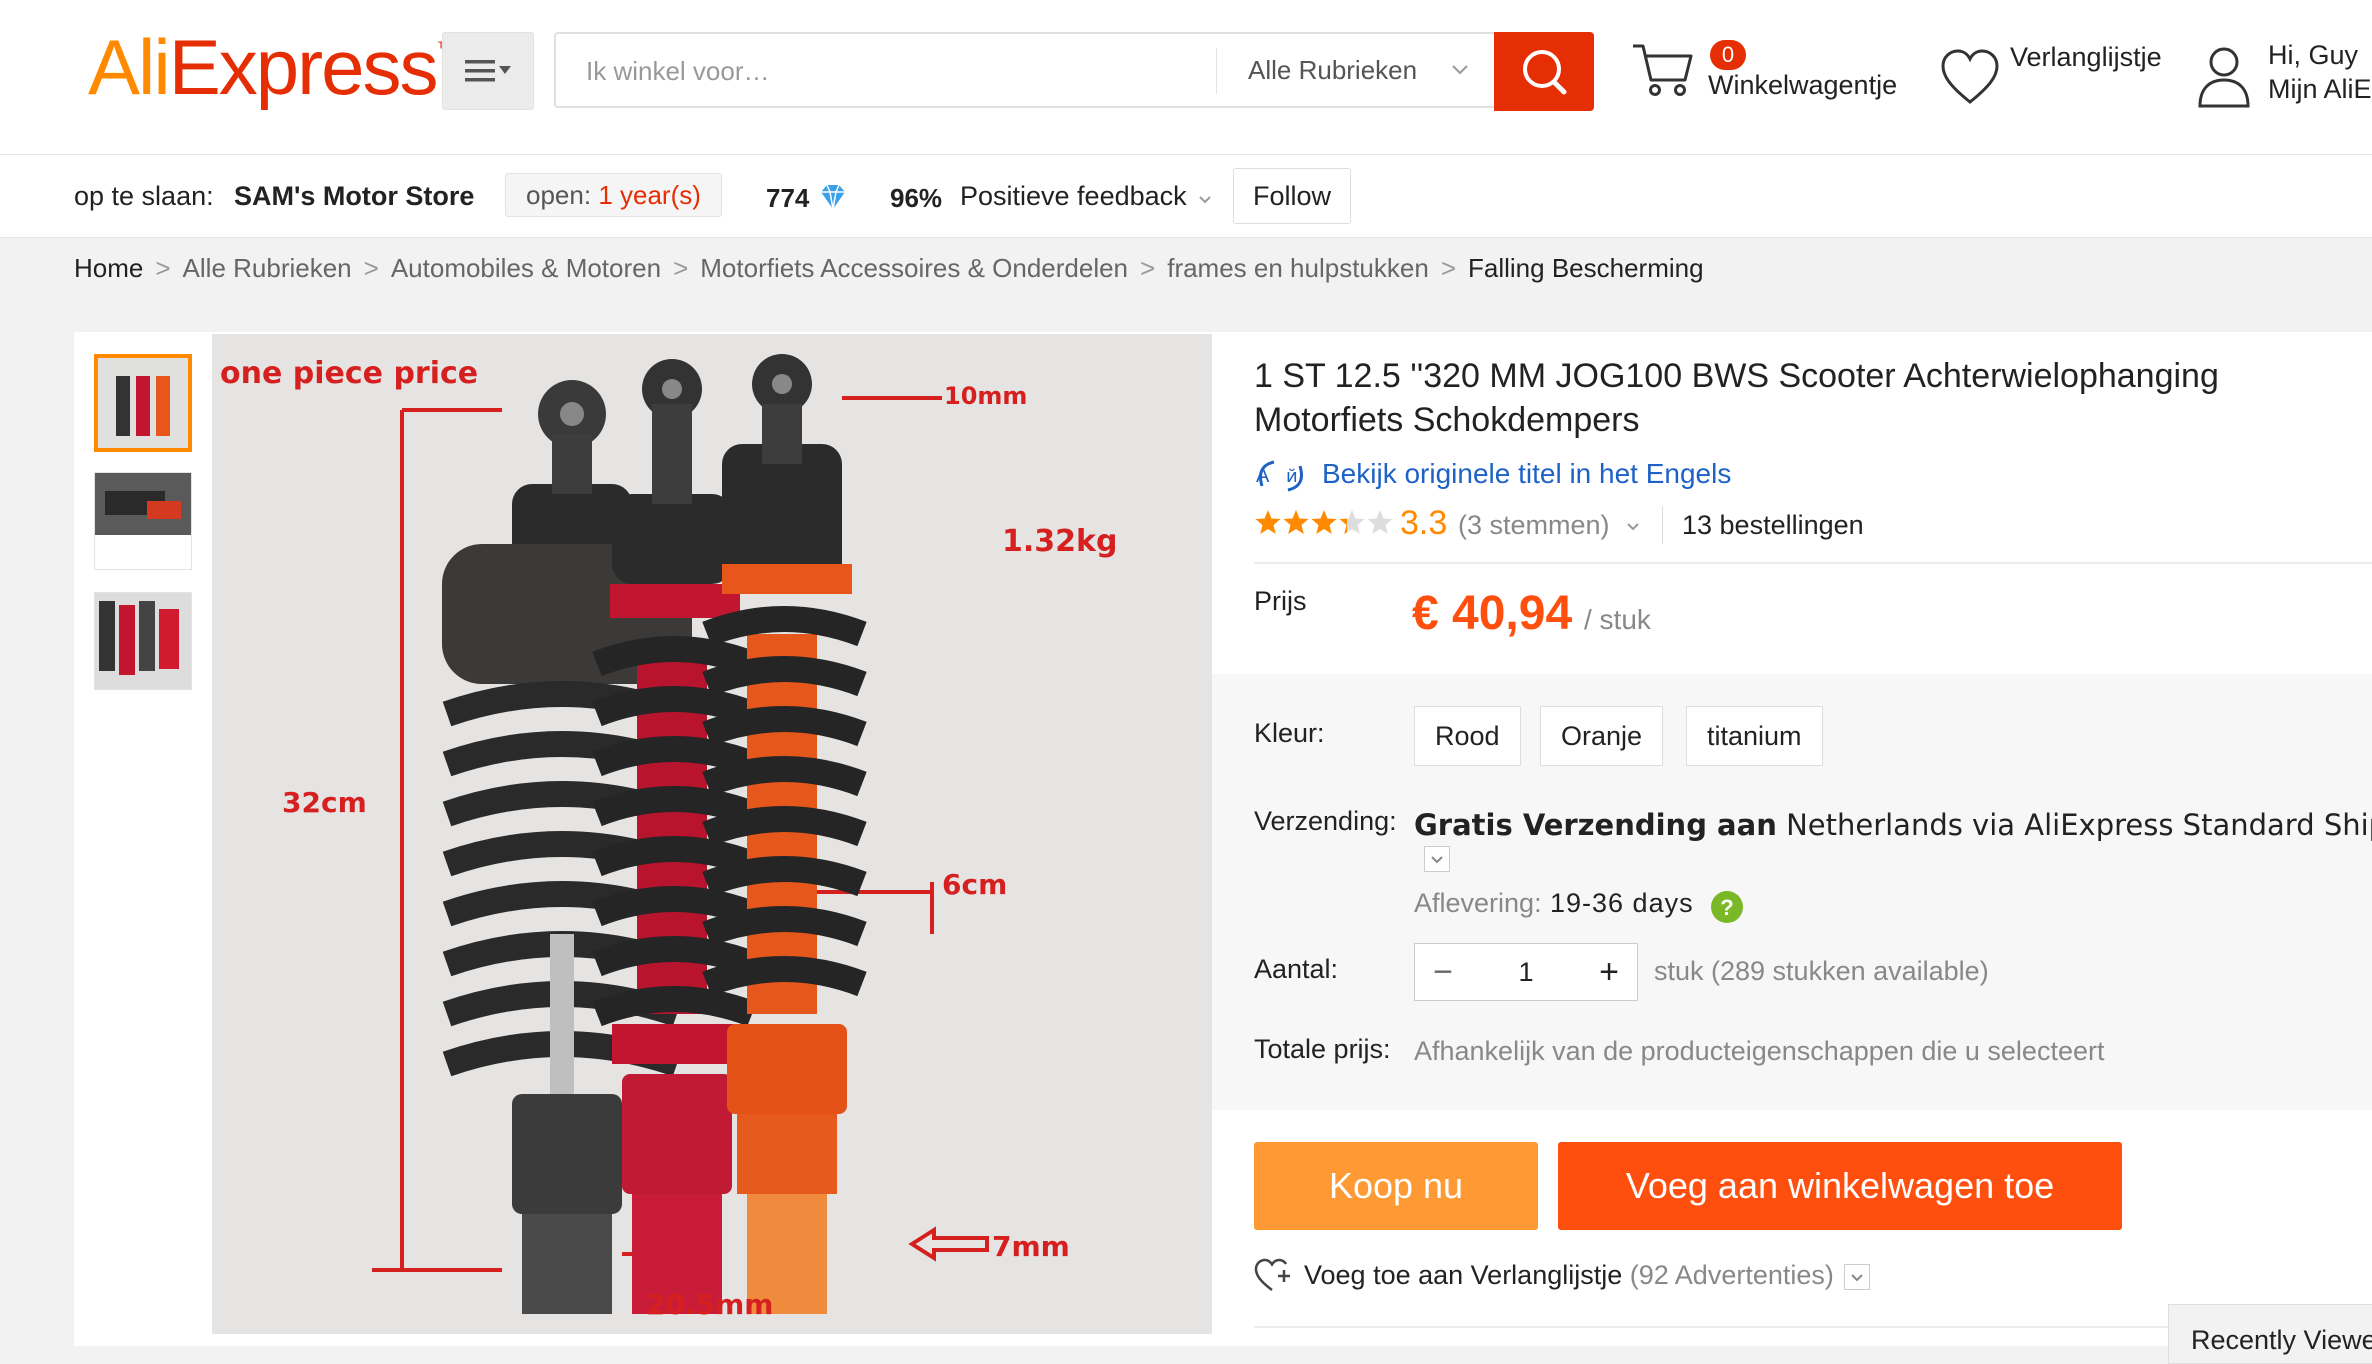 This screenshot has width=2372, height=1364. I want to click on logo-express: Express, so click(303, 67).